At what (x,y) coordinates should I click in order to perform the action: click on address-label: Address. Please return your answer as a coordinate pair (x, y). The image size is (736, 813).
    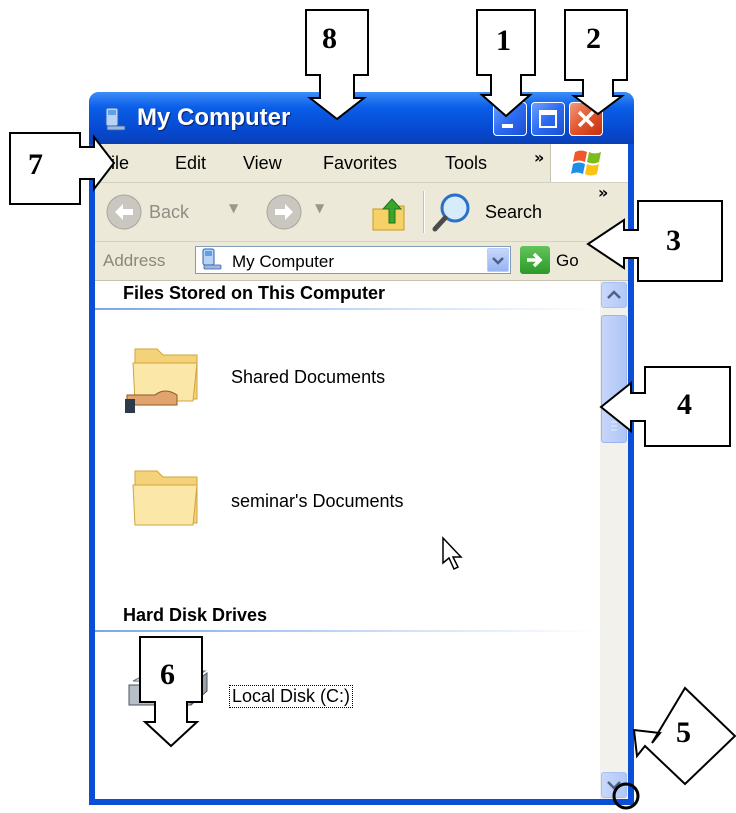
    Looking at the image, I should click on (134, 260).